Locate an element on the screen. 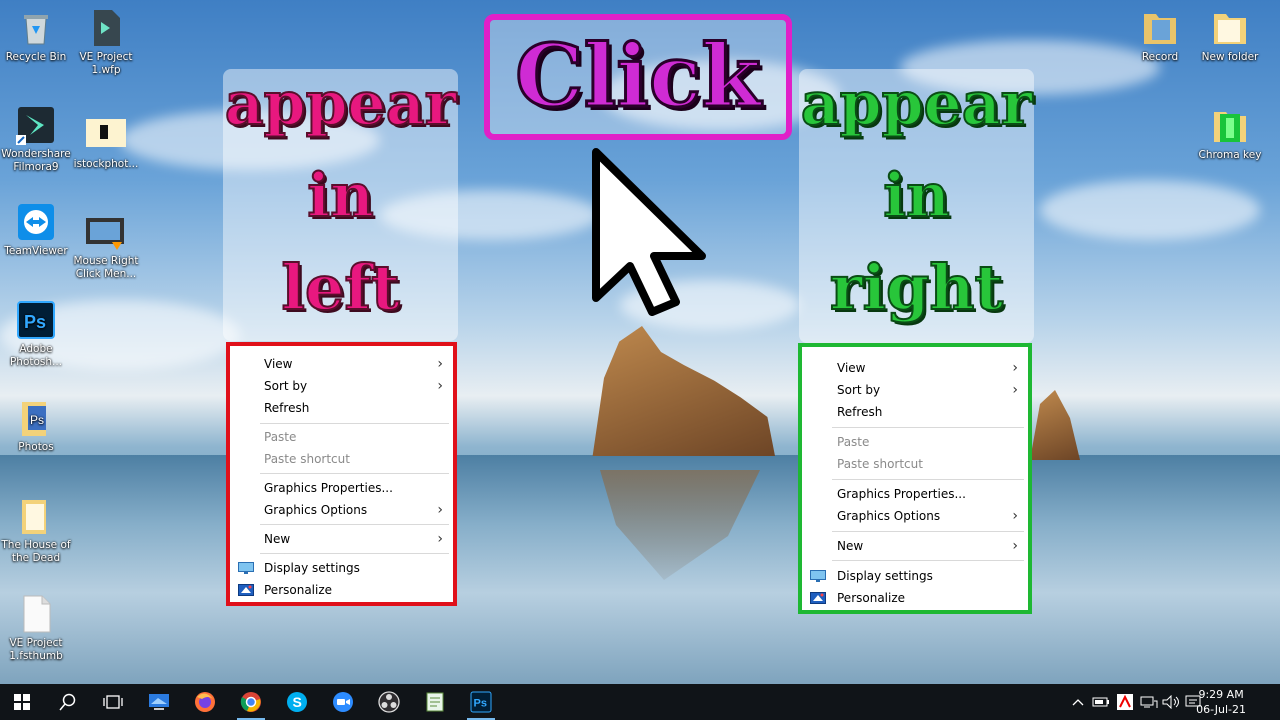 The image size is (1280, 720). icon-label: The House of the Dead is located at coordinates (36, 551).